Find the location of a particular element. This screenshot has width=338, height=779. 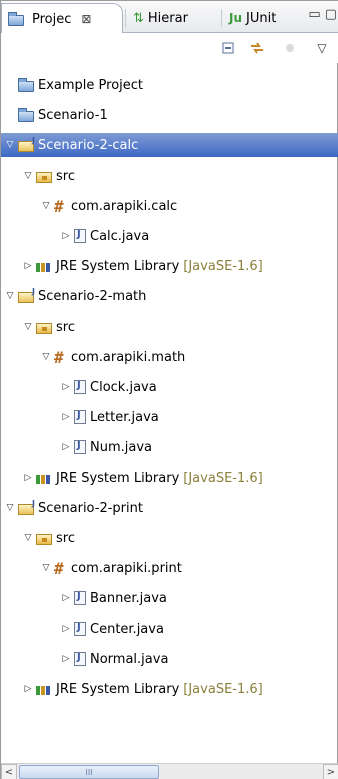

view-tab-strip: Projec ⊠ ⇅ Hierar Ju JUnit ▭ ▢ is located at coordinates (169, 17).